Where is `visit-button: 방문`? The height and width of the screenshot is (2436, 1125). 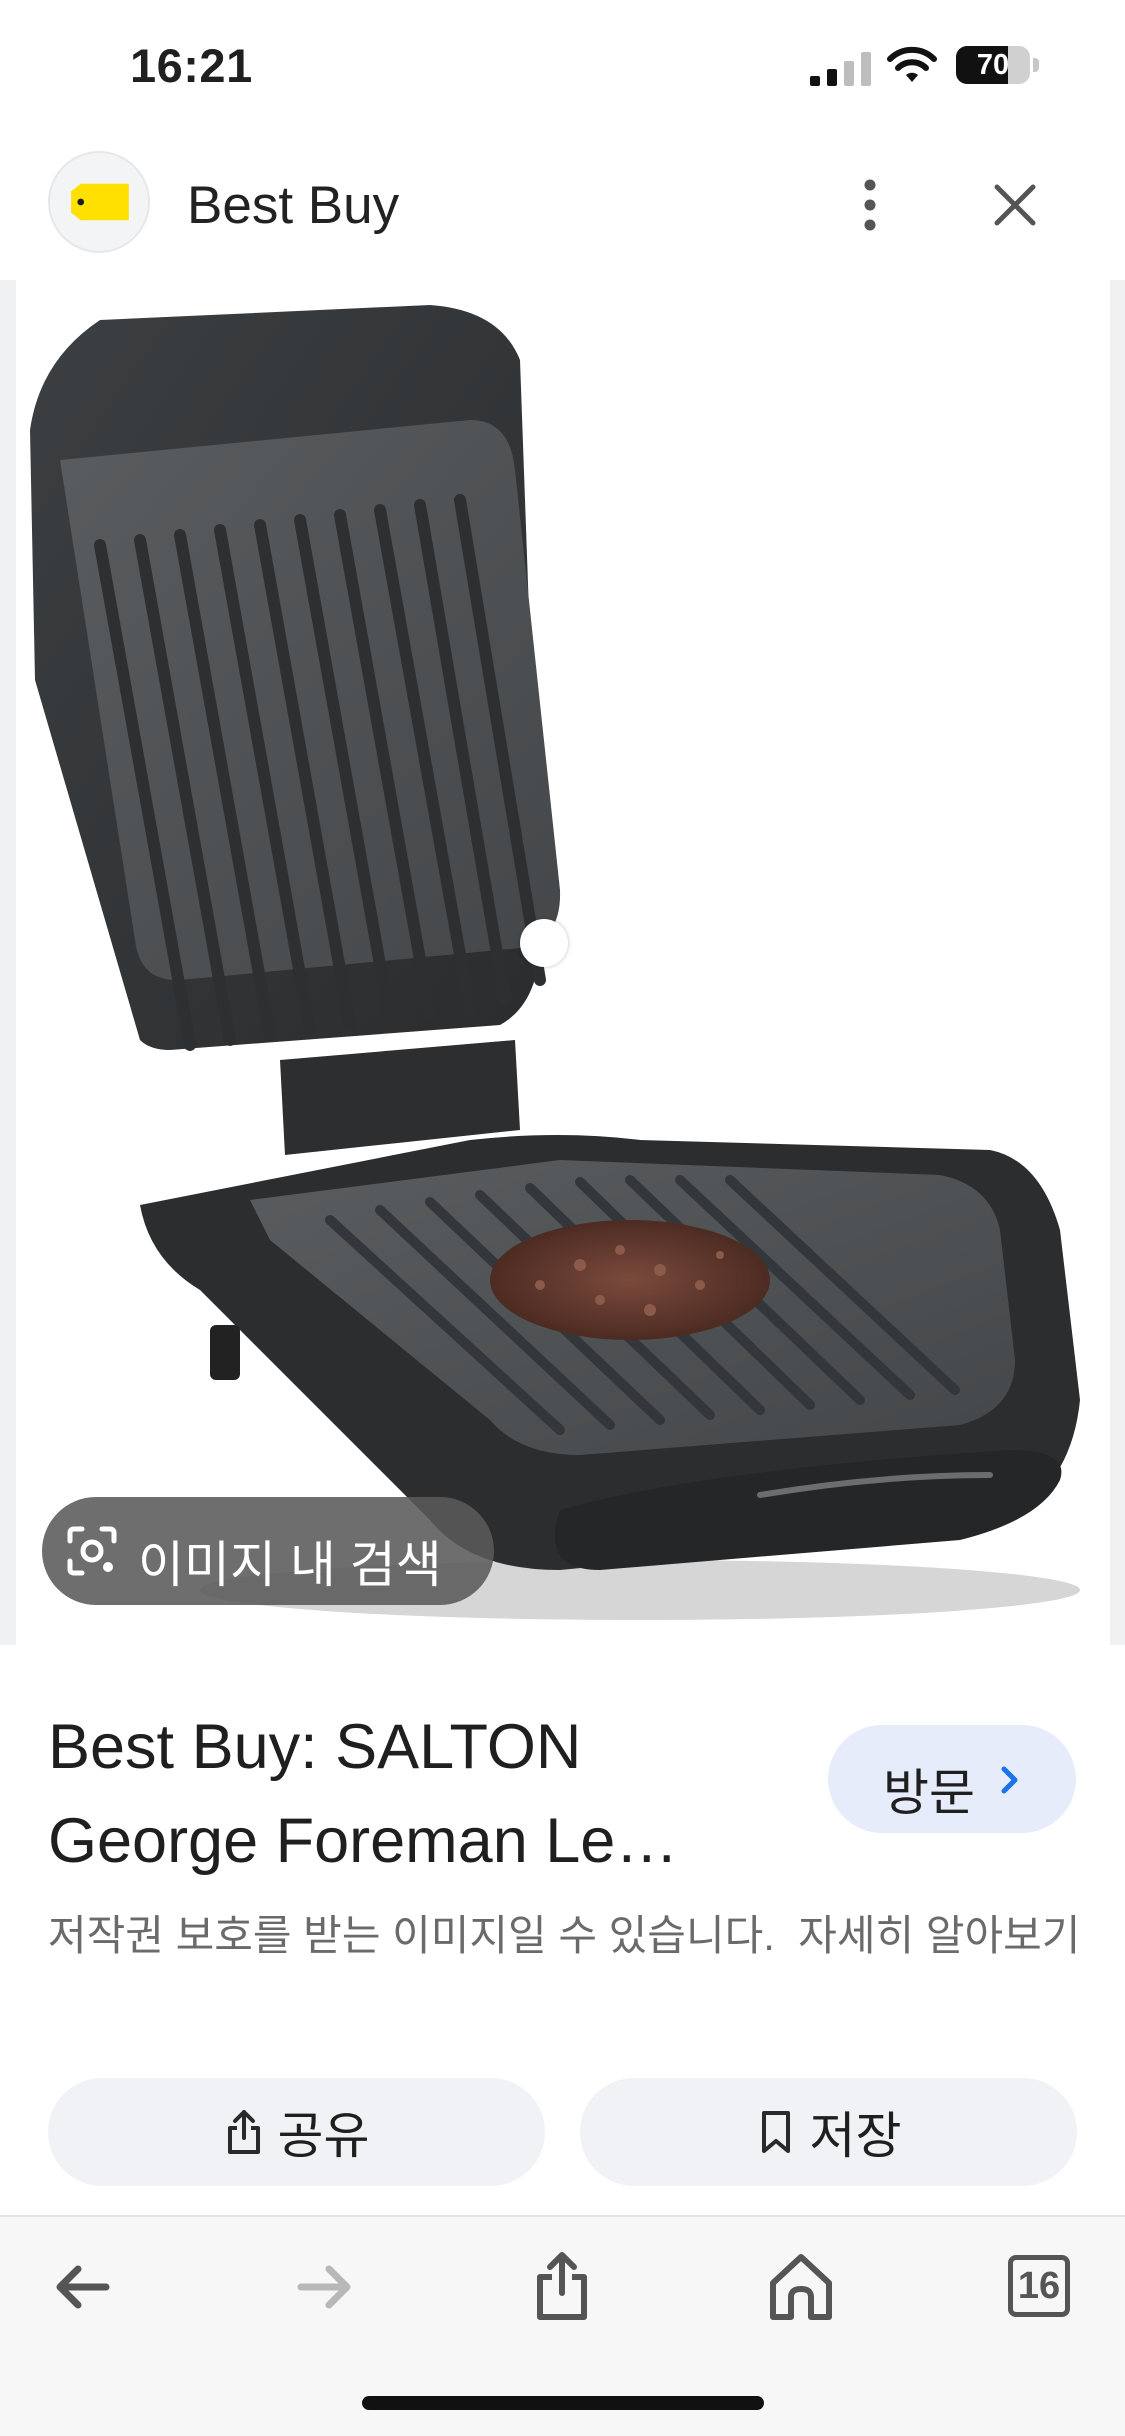
visit-button: 방문 is located at coordinates (952, 1779).